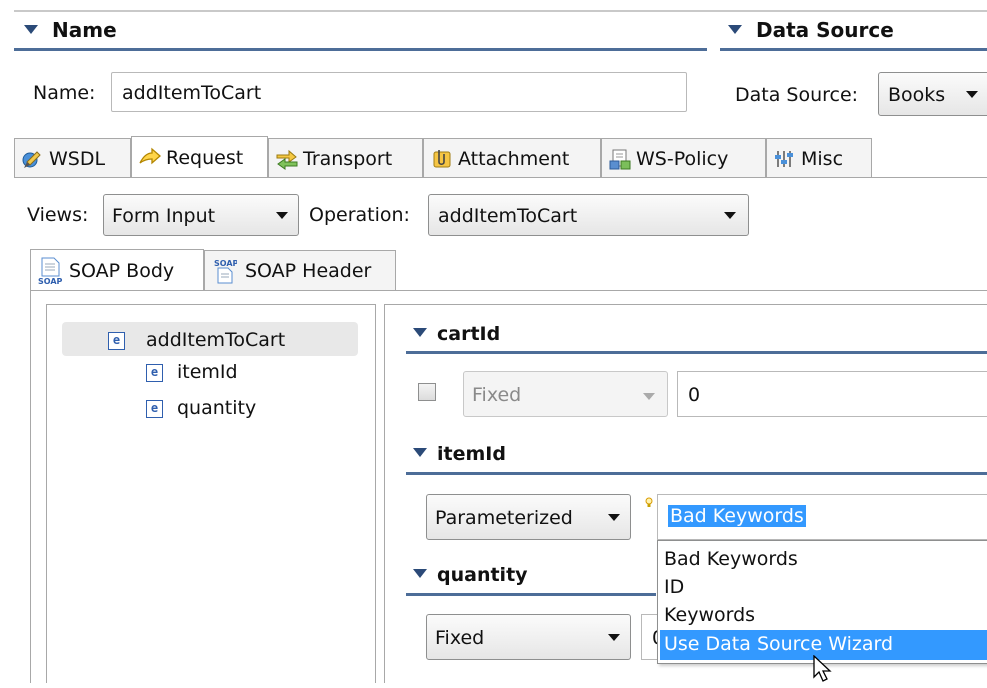 This screenshot has width=987, height=688. I want to click on tree-child-label: itemId, so click(207, 372).